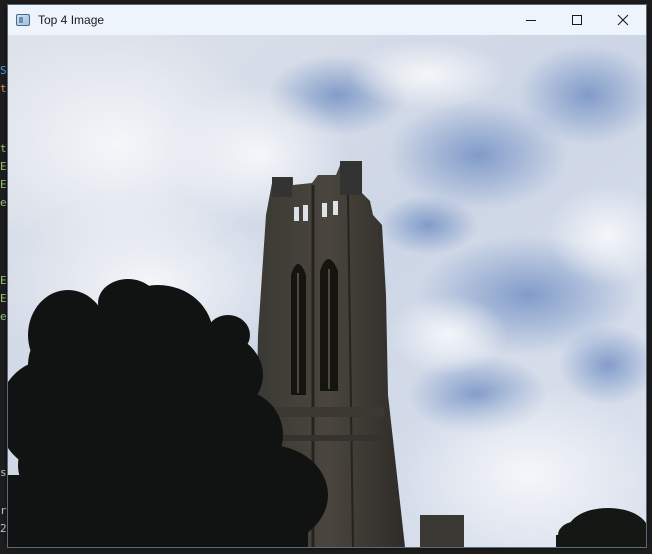 This screenshot has height=554, width=652. Describe the element at coordinates (442, 531) in the screenshot. I see `small-building` at that location.